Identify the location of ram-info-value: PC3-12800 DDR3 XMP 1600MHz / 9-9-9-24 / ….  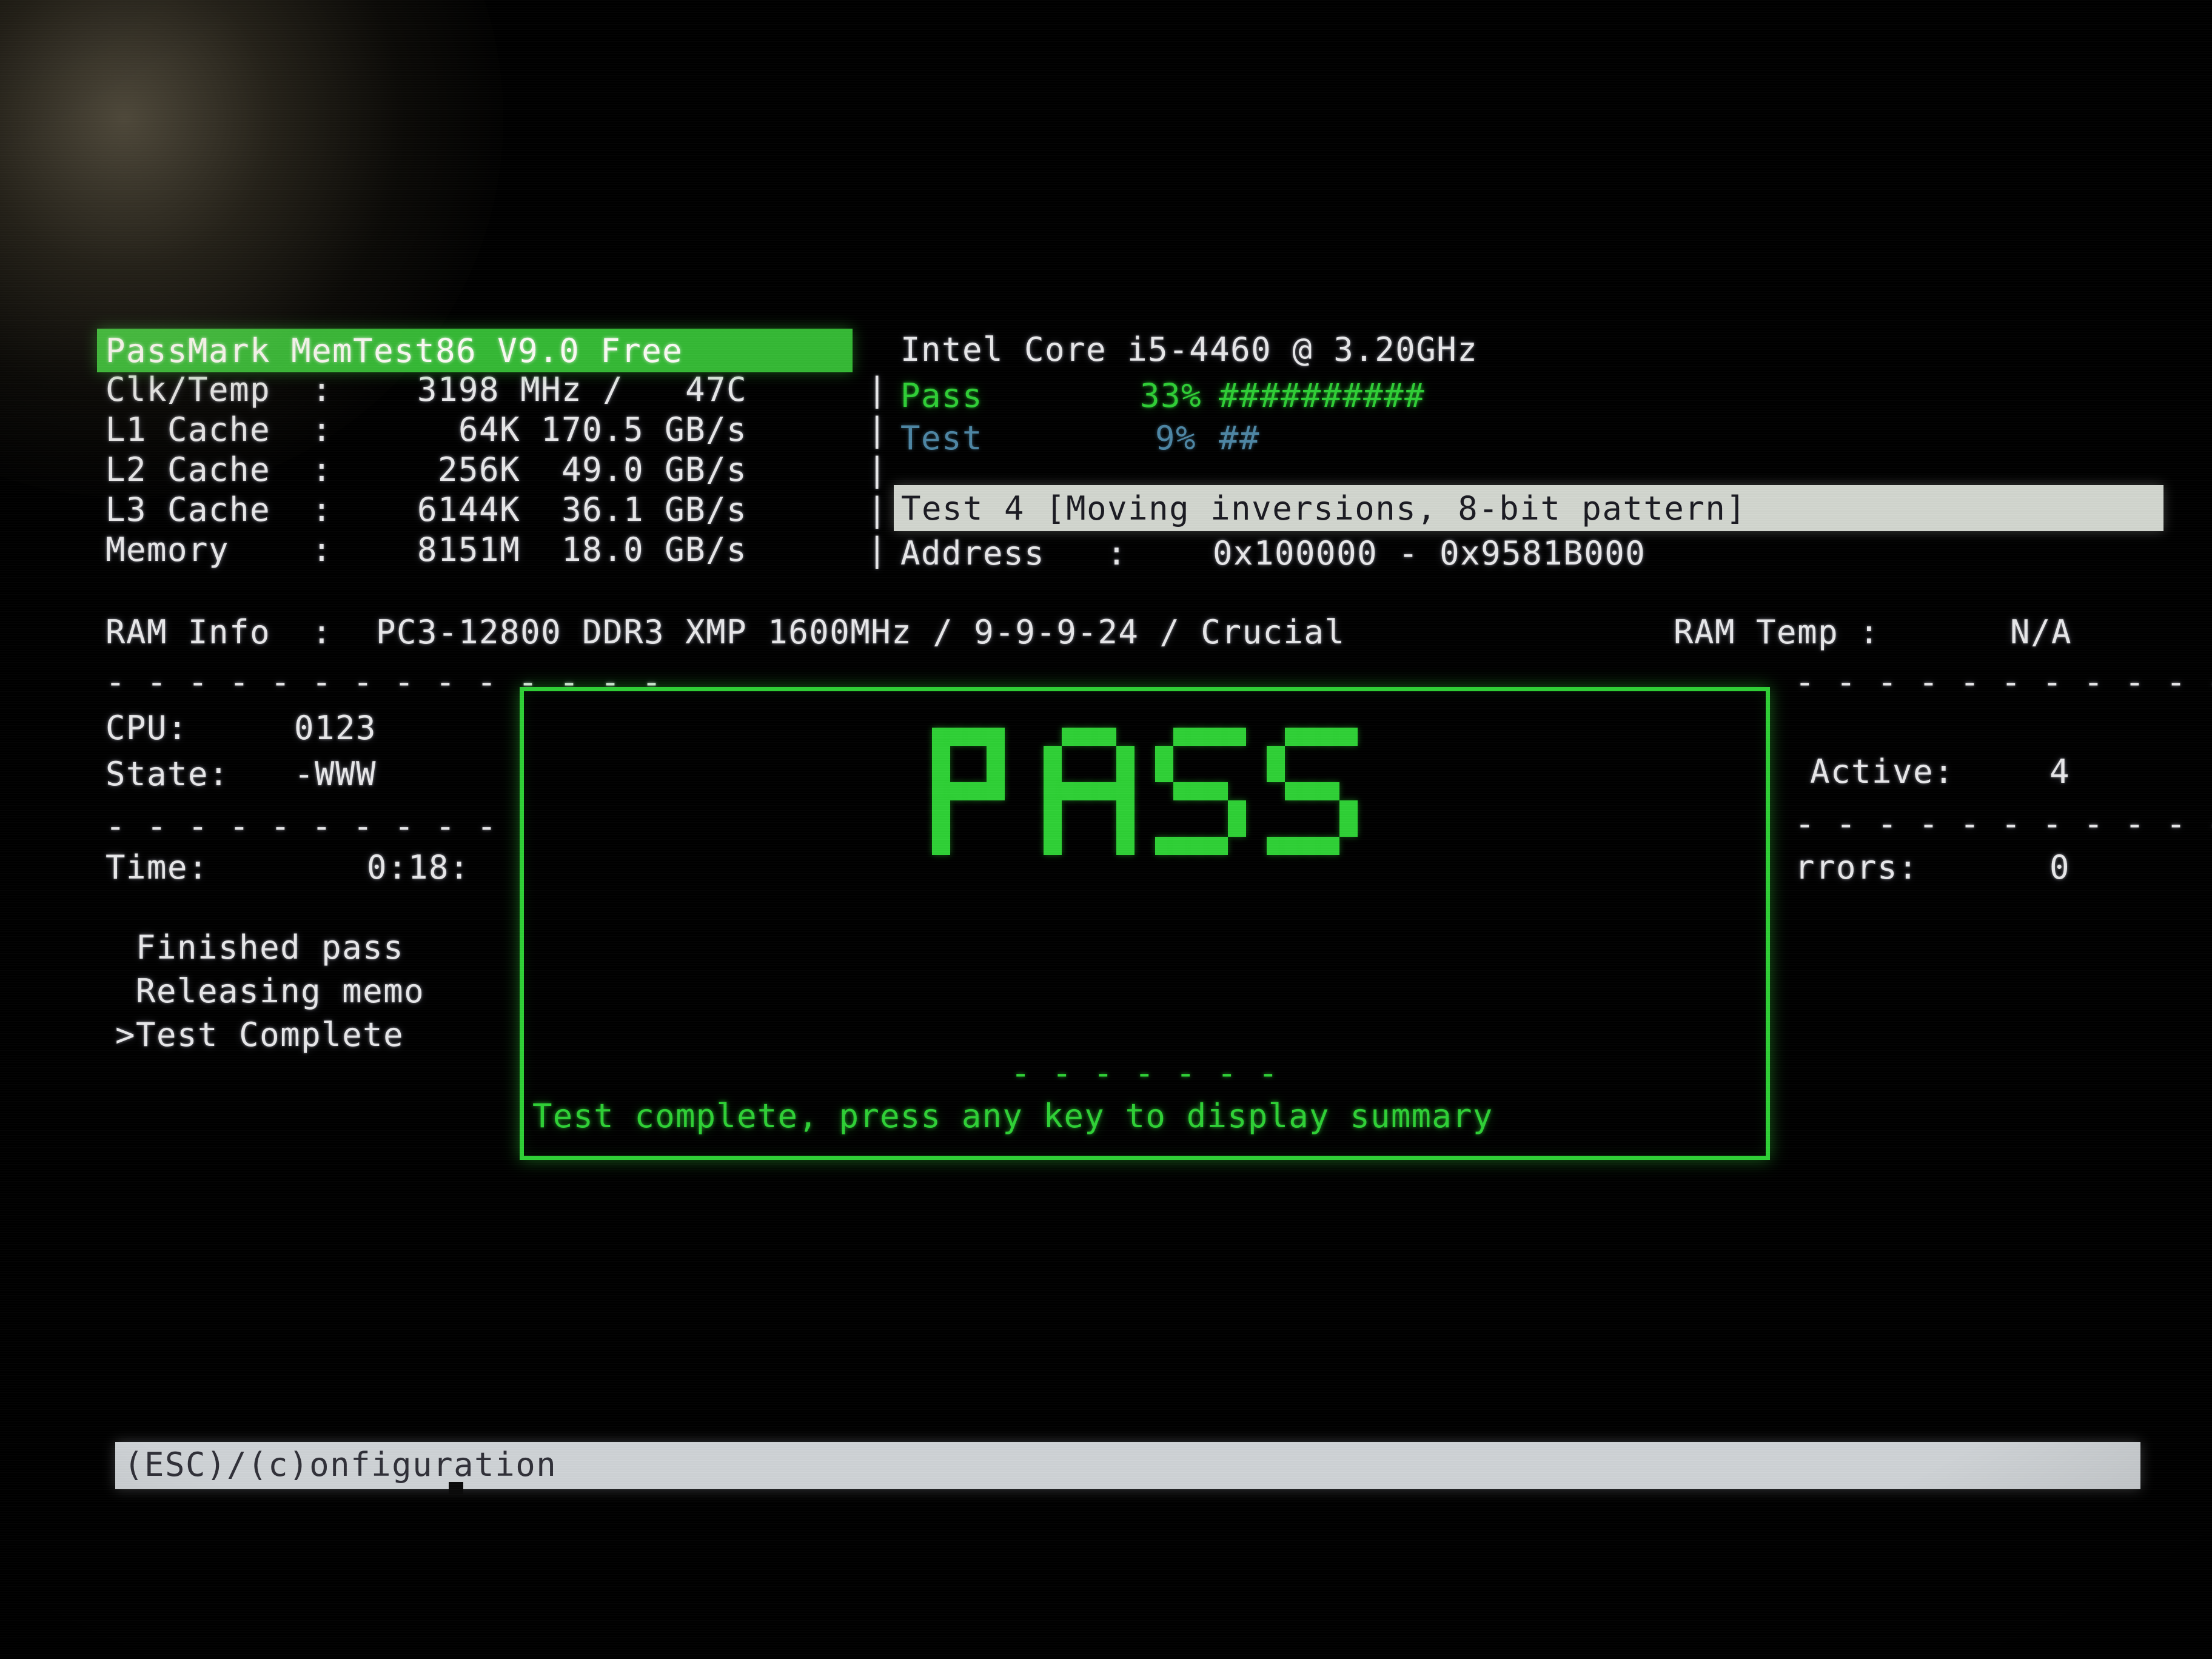
(861, 632).